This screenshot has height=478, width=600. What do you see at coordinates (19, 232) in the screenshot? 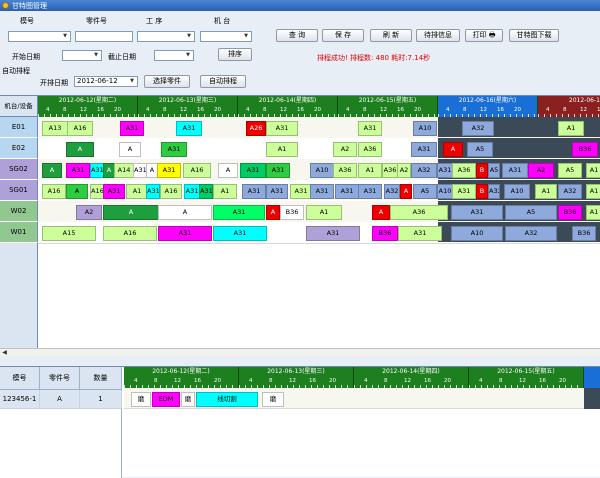
I see `gantt-row-header: W01` at bounding box center [19, 232].